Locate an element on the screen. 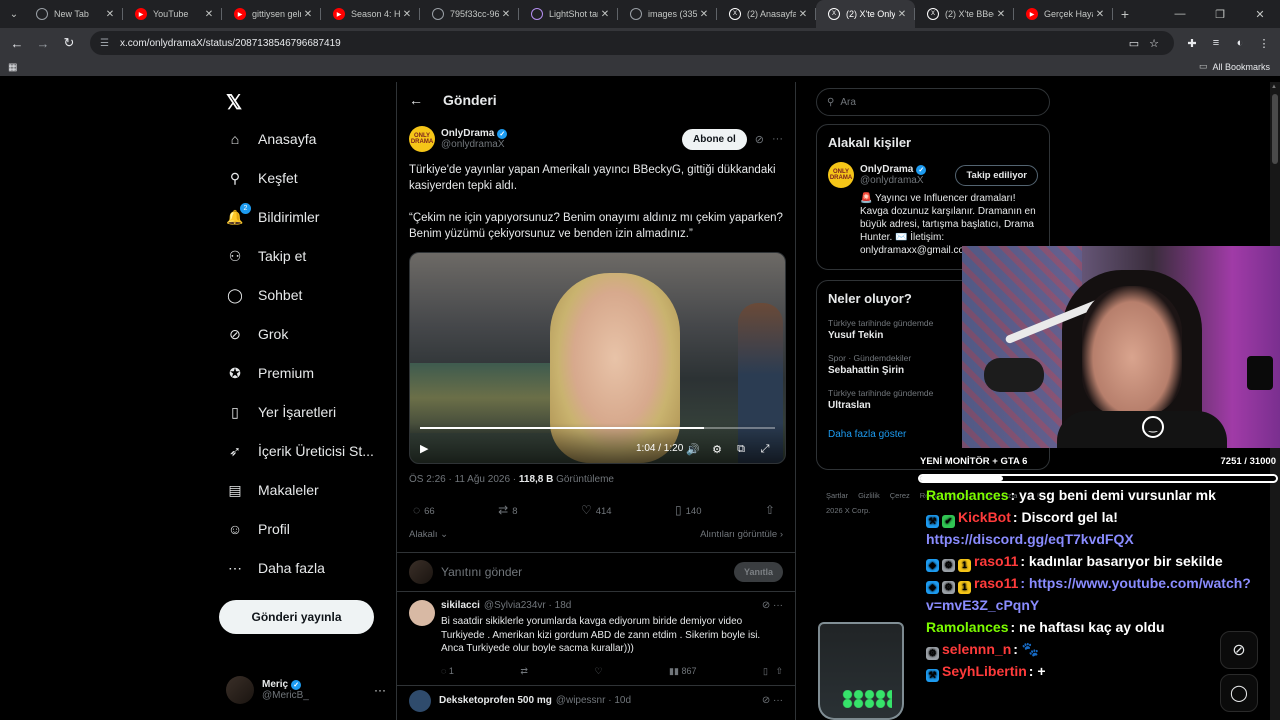 This screenshot has width=1280, height=720. play-icon: ▶ is located at coordinates (424, 448).